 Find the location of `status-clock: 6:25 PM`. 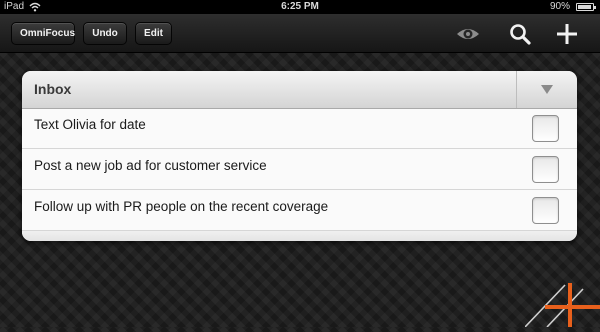

status-clock: 6:25 PM is located at coordinates (300, 6).